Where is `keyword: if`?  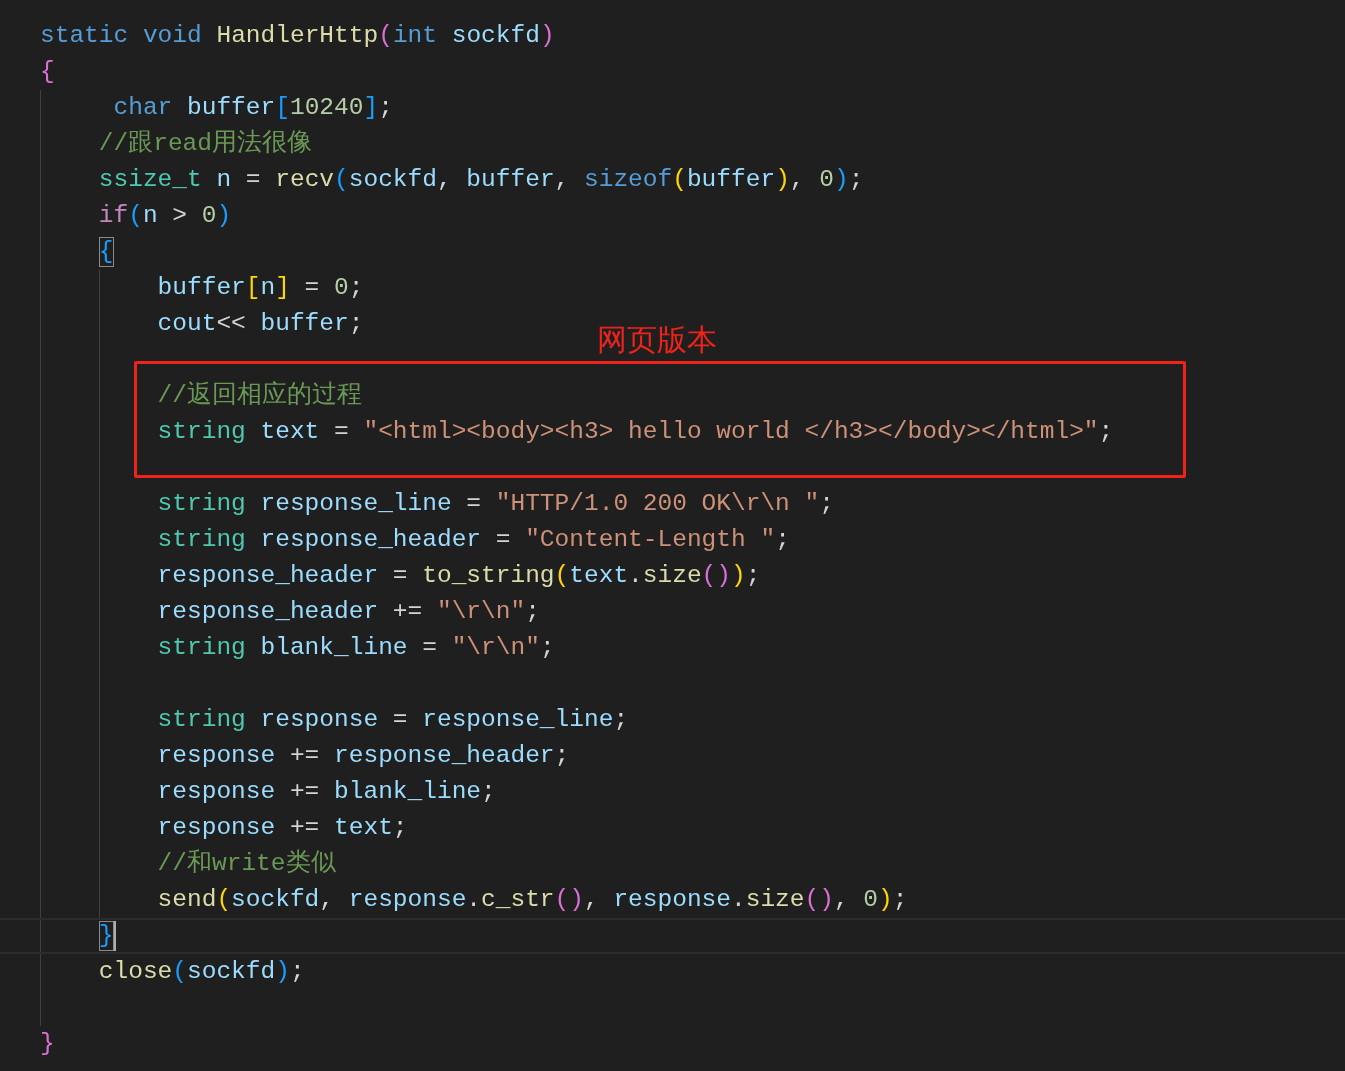 keyword: if is located at coordinates (113, 216).